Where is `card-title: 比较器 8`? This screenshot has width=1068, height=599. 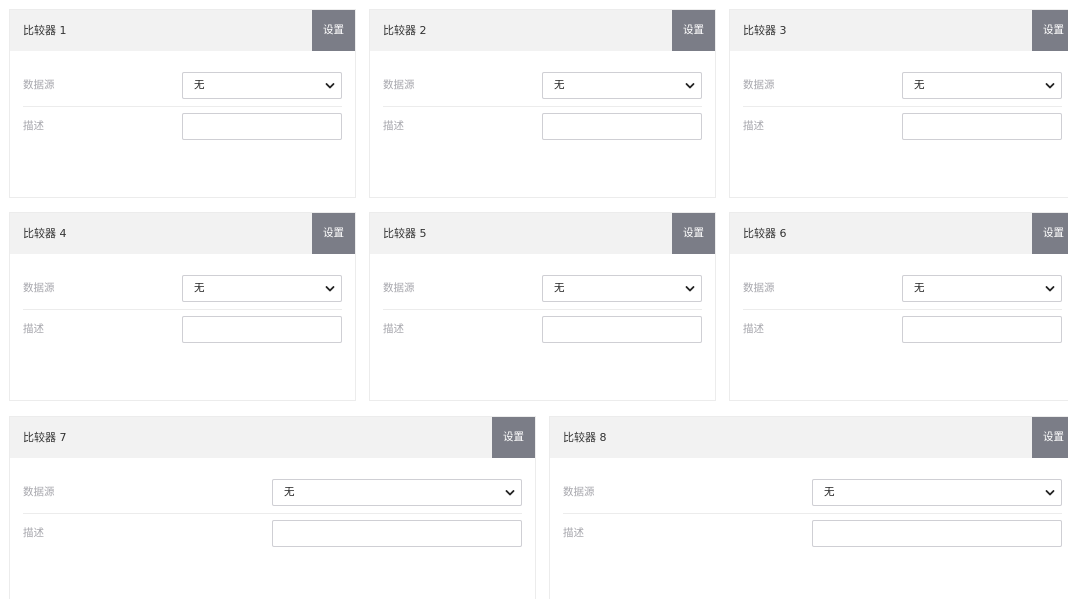 card-title: 比较器 8 is located at coordinates (585, 437).